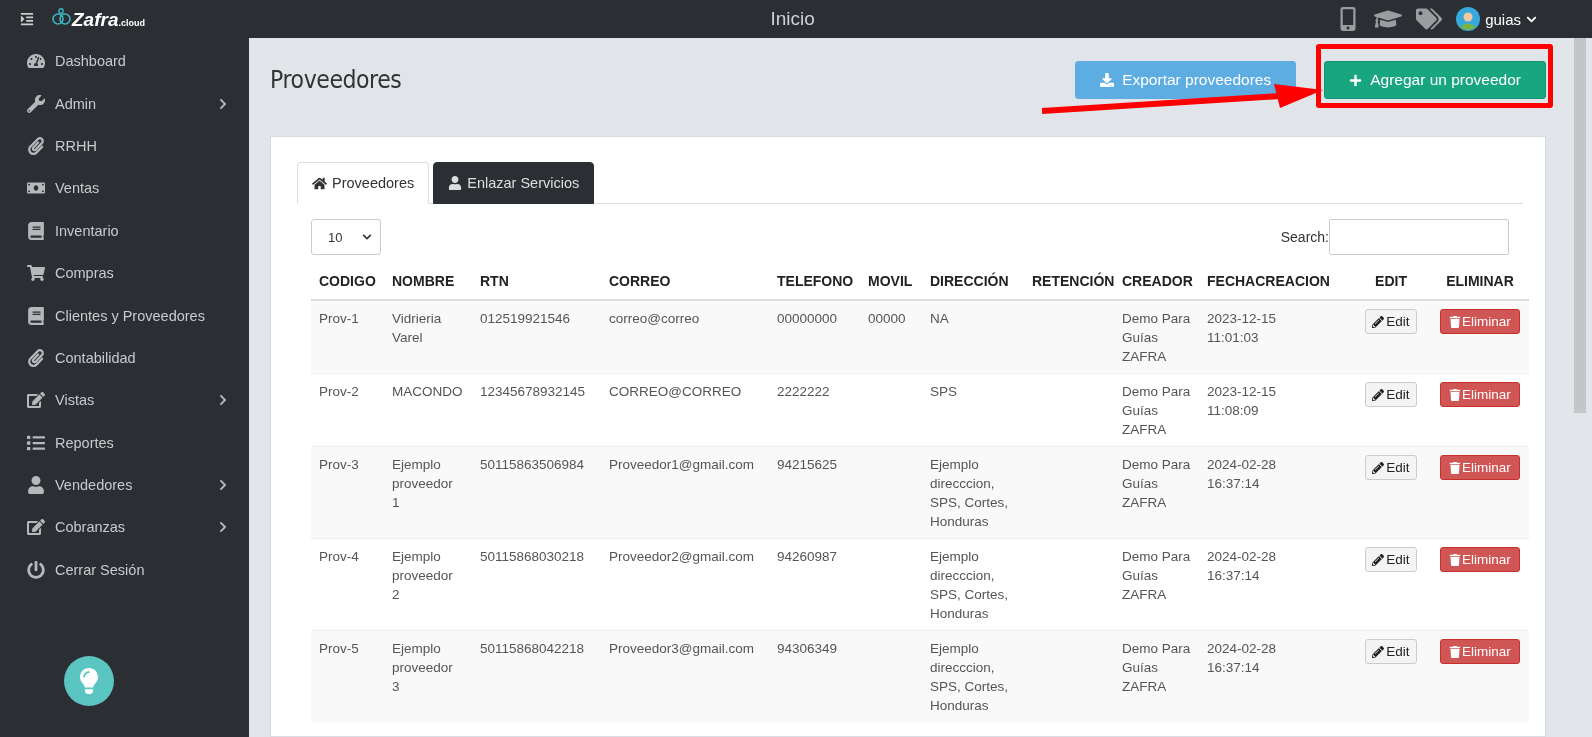  What do you see at coordinates (124, 146) in the screenshot?
I see `sidebar-item: RRHH` at bounding box center [124, 146].